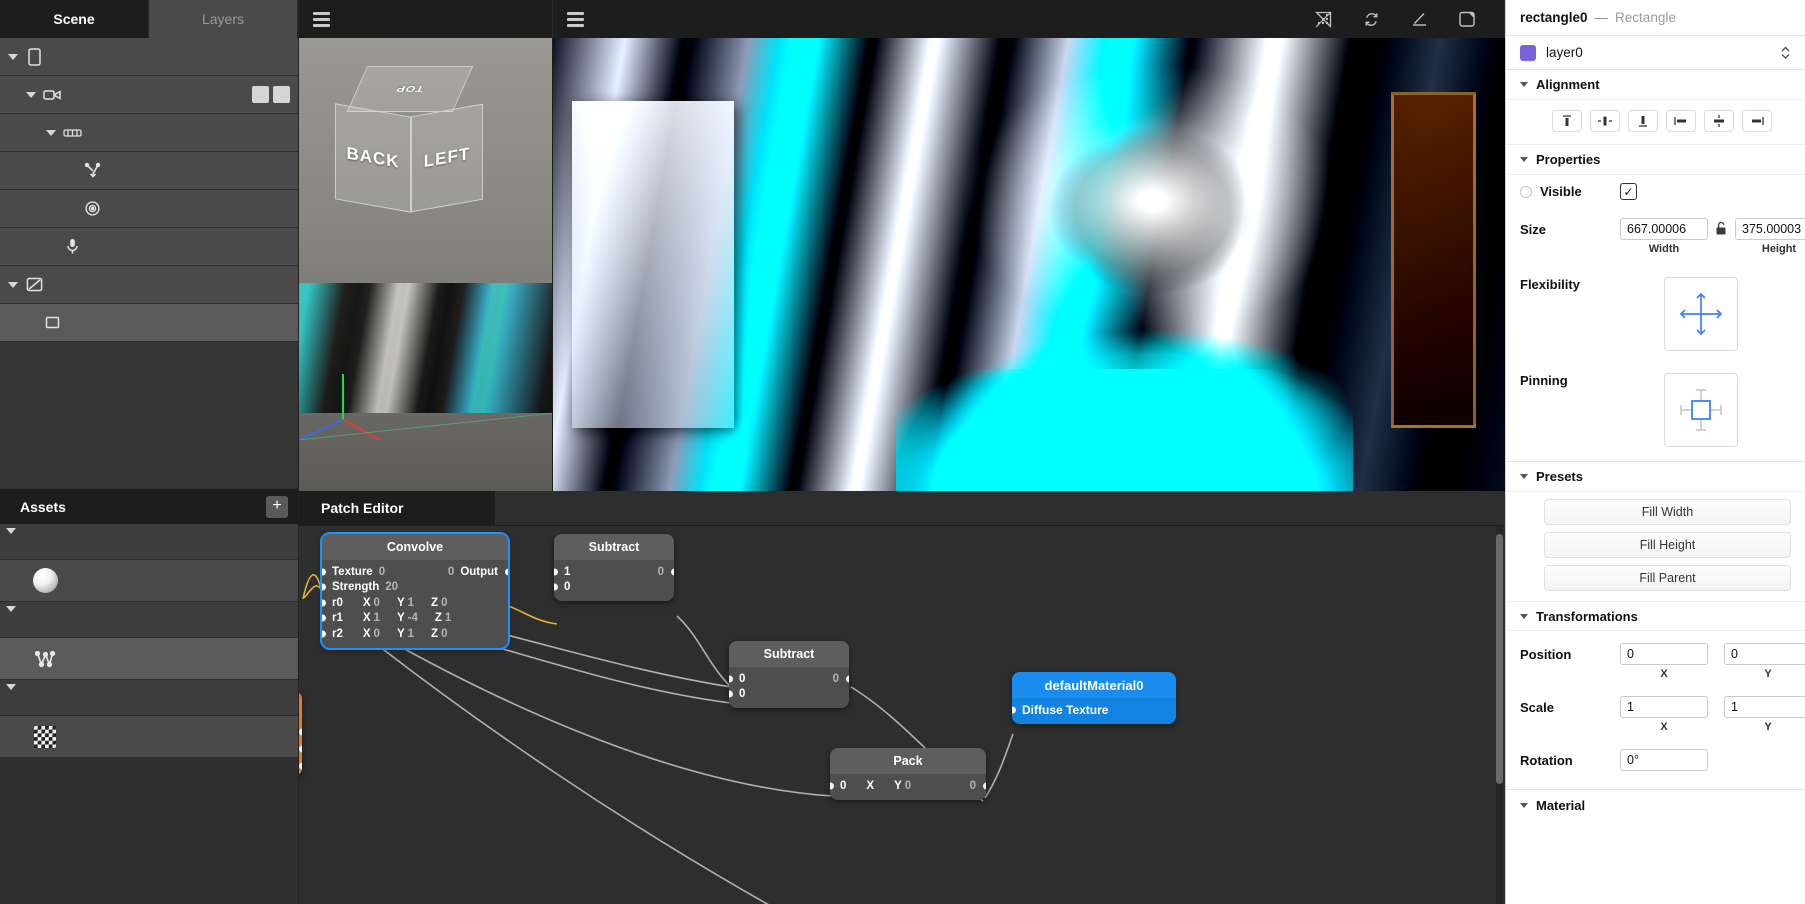 This screenshot has width=1805, height=904. I want to click on camera-badge-f, so click(260, 94).